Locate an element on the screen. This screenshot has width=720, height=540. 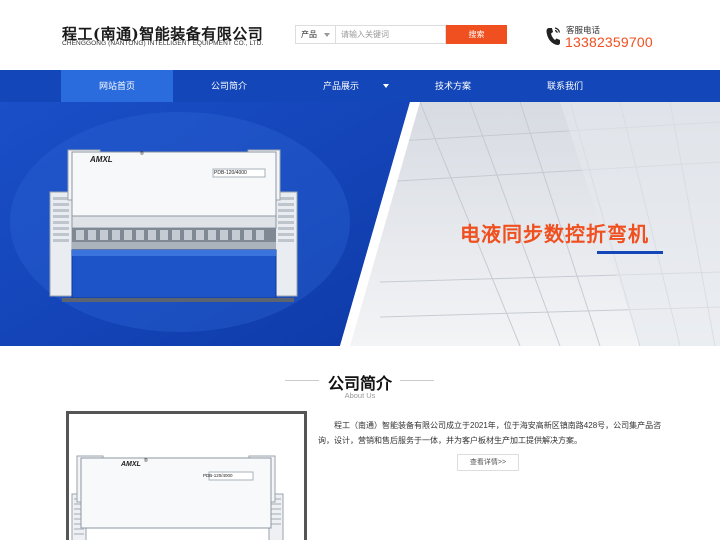
search-input: 请输入关键词 is located at coordinates (390, 34).